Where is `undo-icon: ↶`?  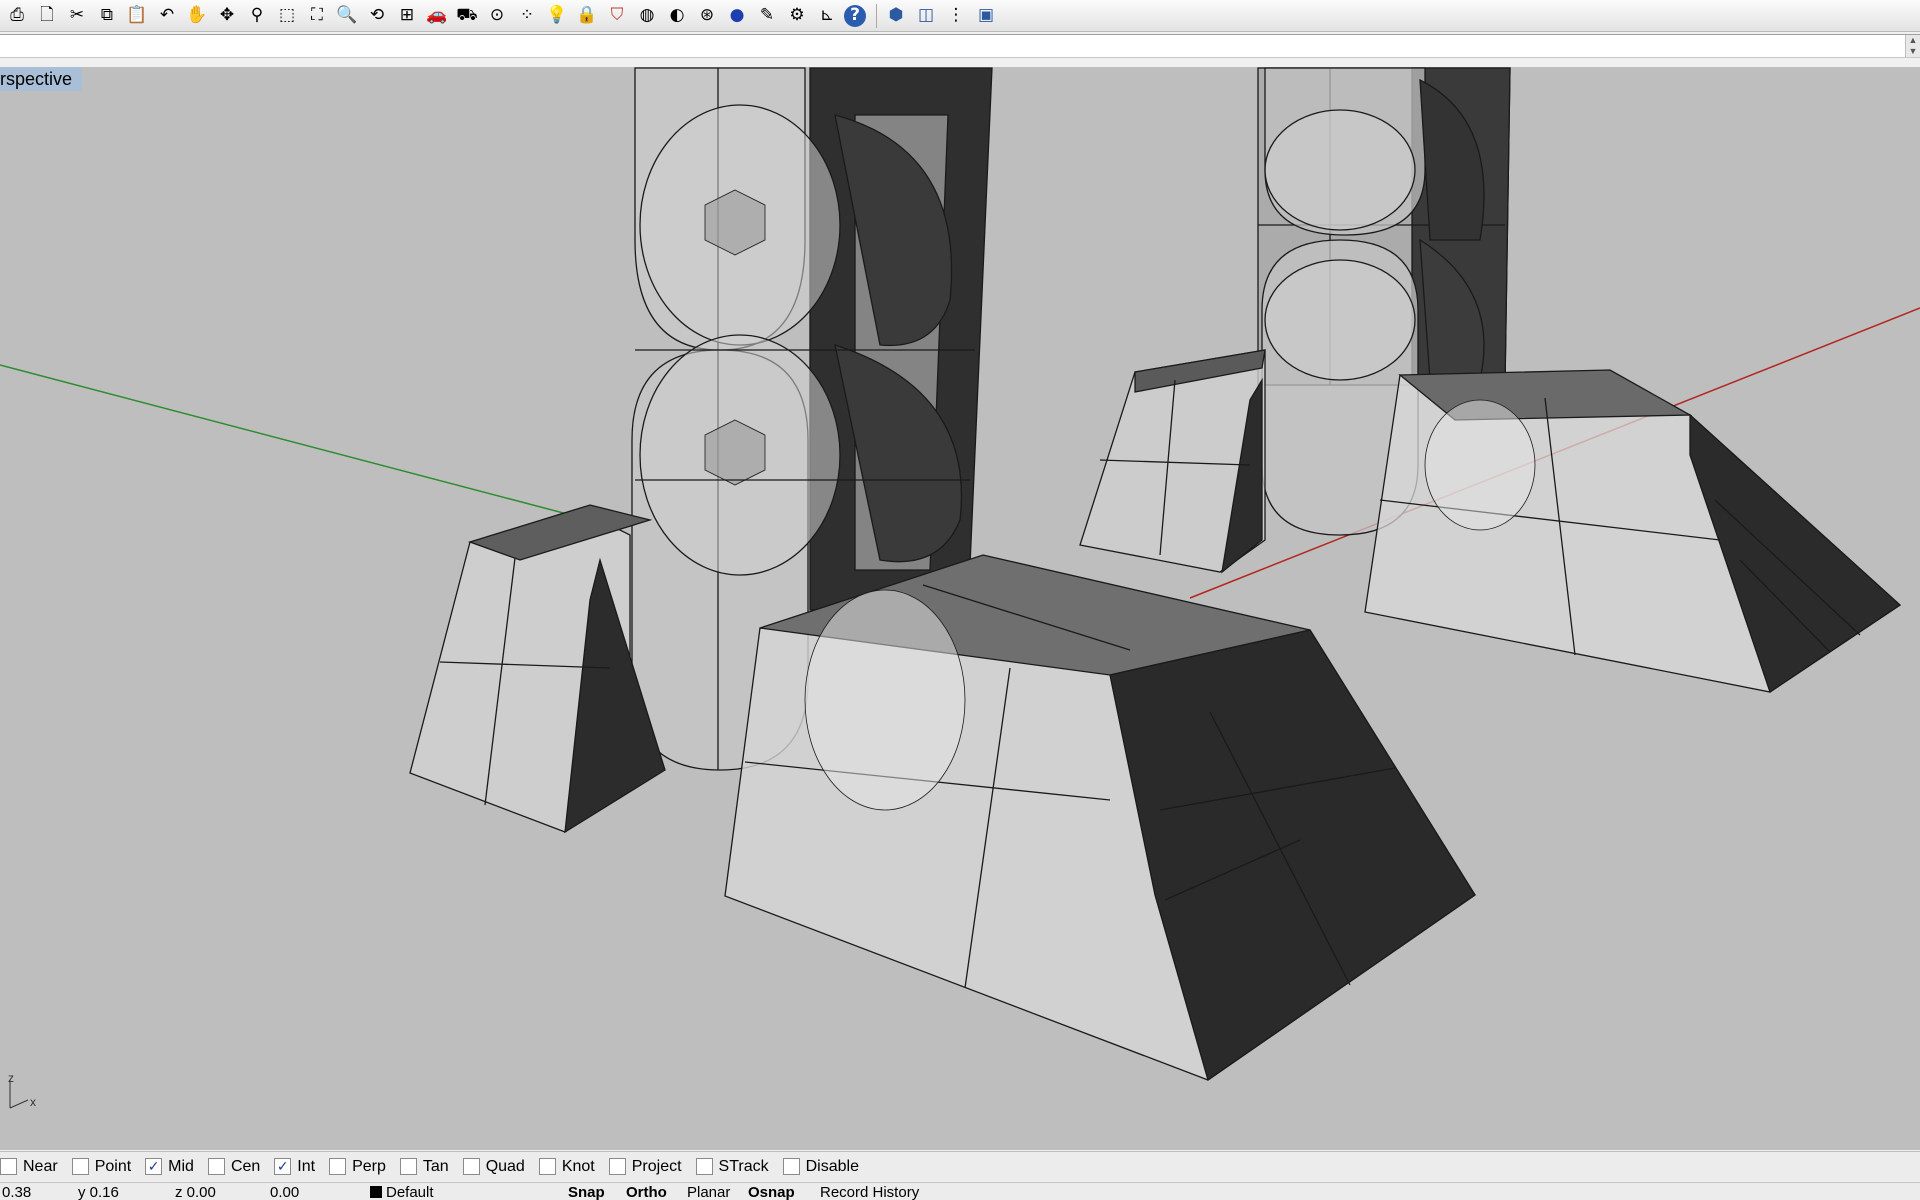
undo-icon: ↶ is located at coordinates (167, 16).